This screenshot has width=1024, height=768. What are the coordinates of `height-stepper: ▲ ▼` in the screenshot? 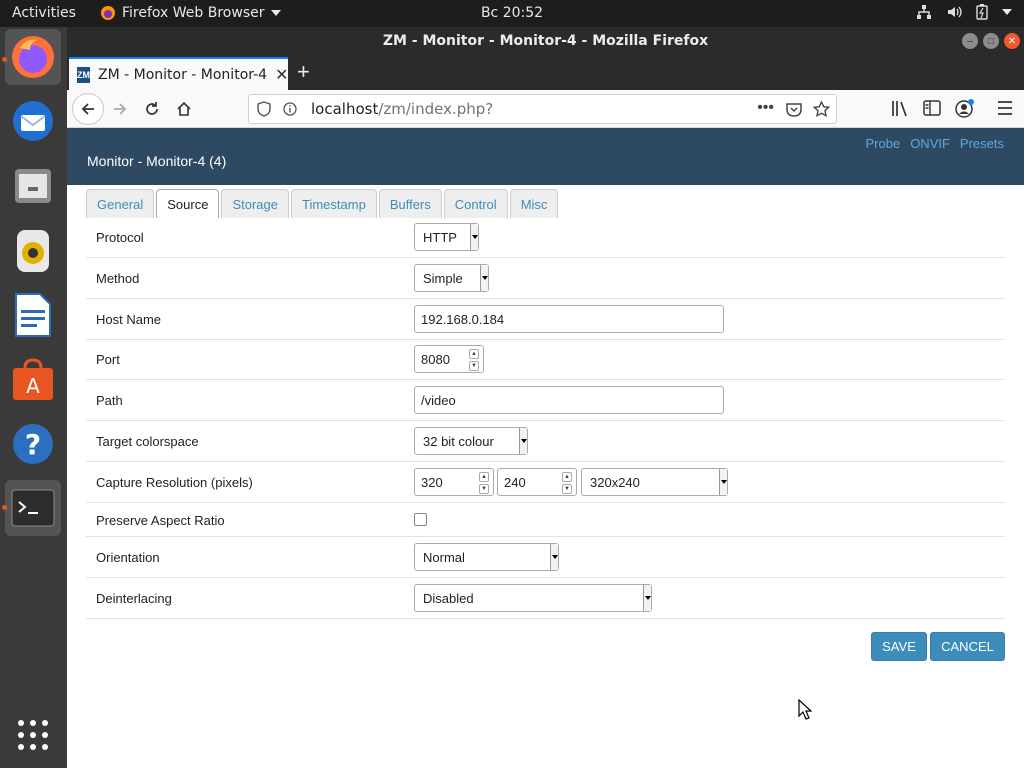 It's located at (567, 483).